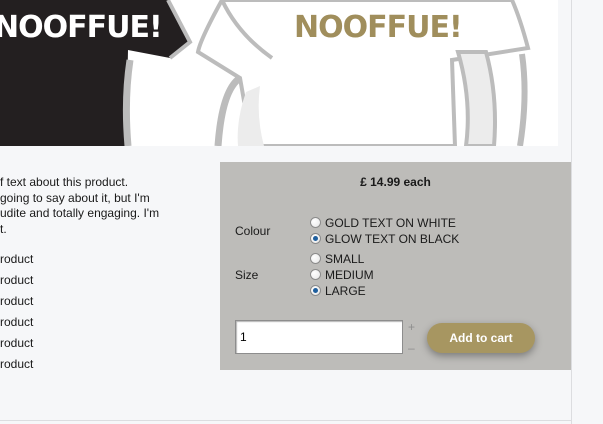  Describe the element at coordinates (349, 274) in the screenshot. I see `option-label: MEDIUM` at that location.